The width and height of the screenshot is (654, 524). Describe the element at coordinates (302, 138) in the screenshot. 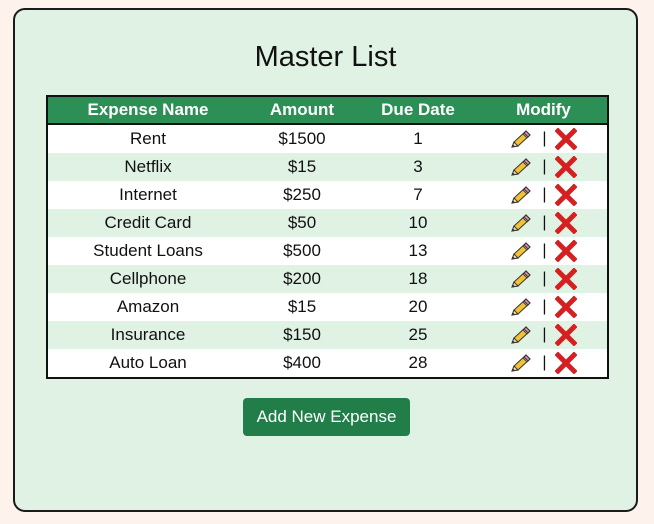

I see `amount-cell: $1500` at that location.